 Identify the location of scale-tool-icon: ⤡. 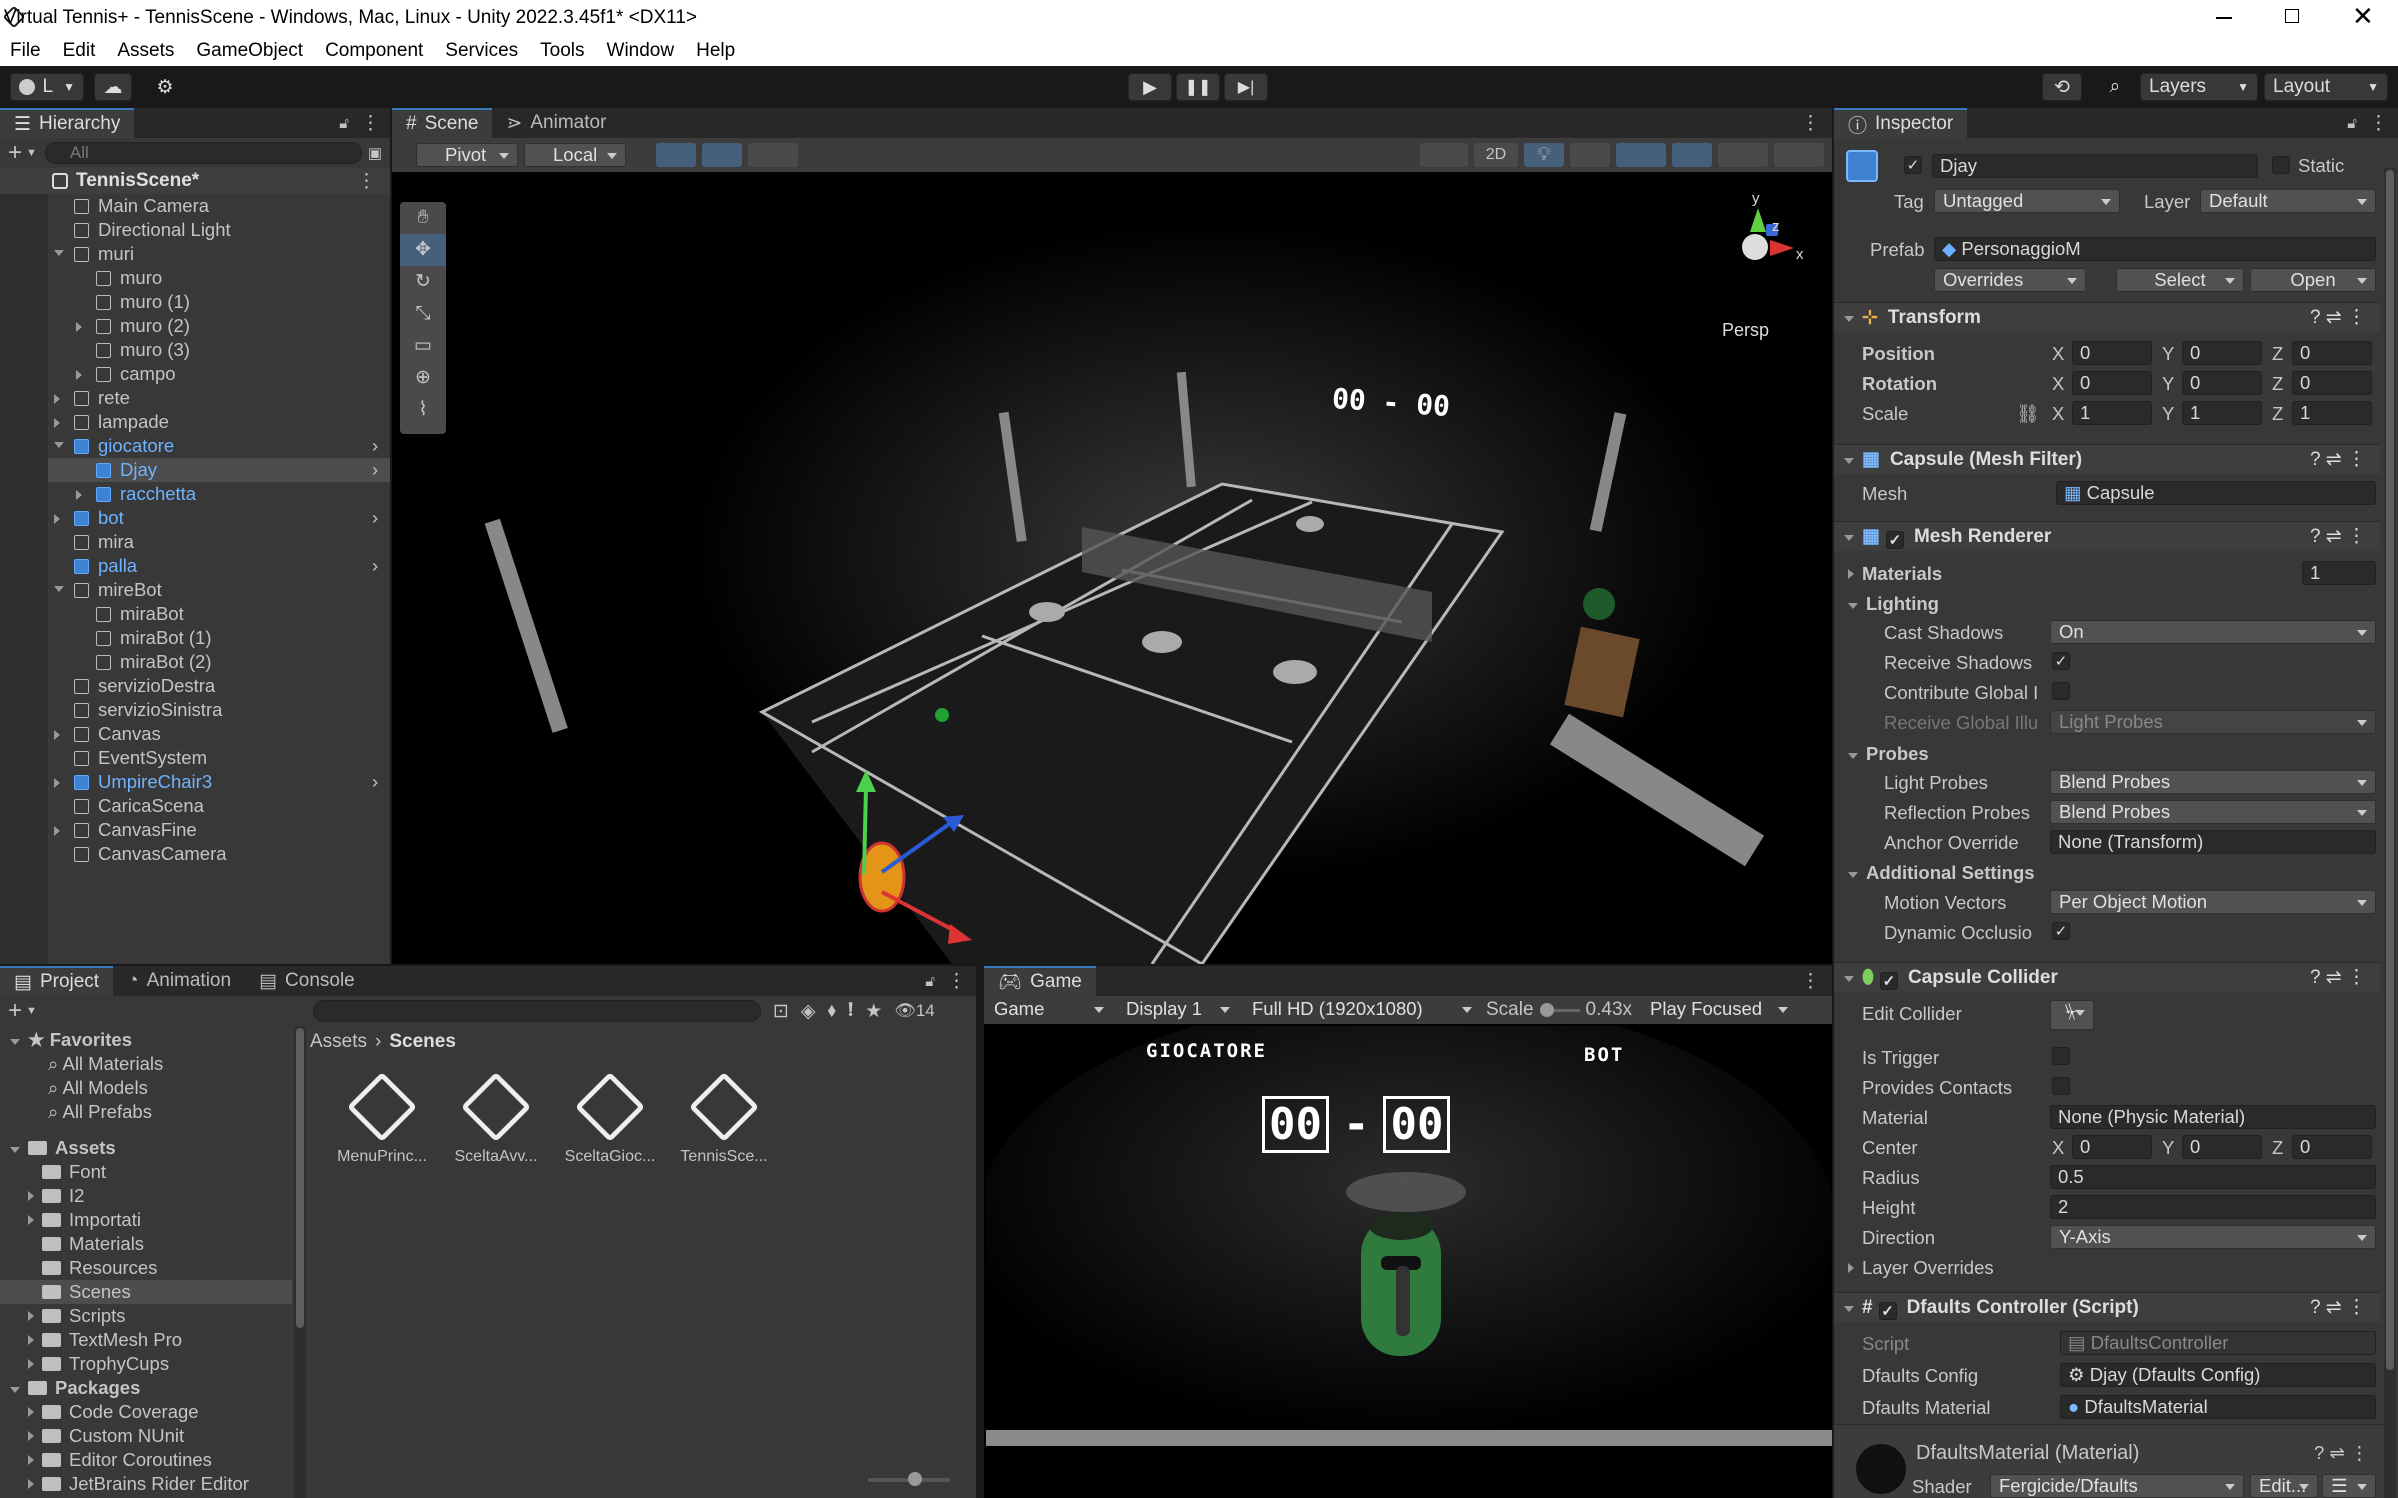
(423, 314).